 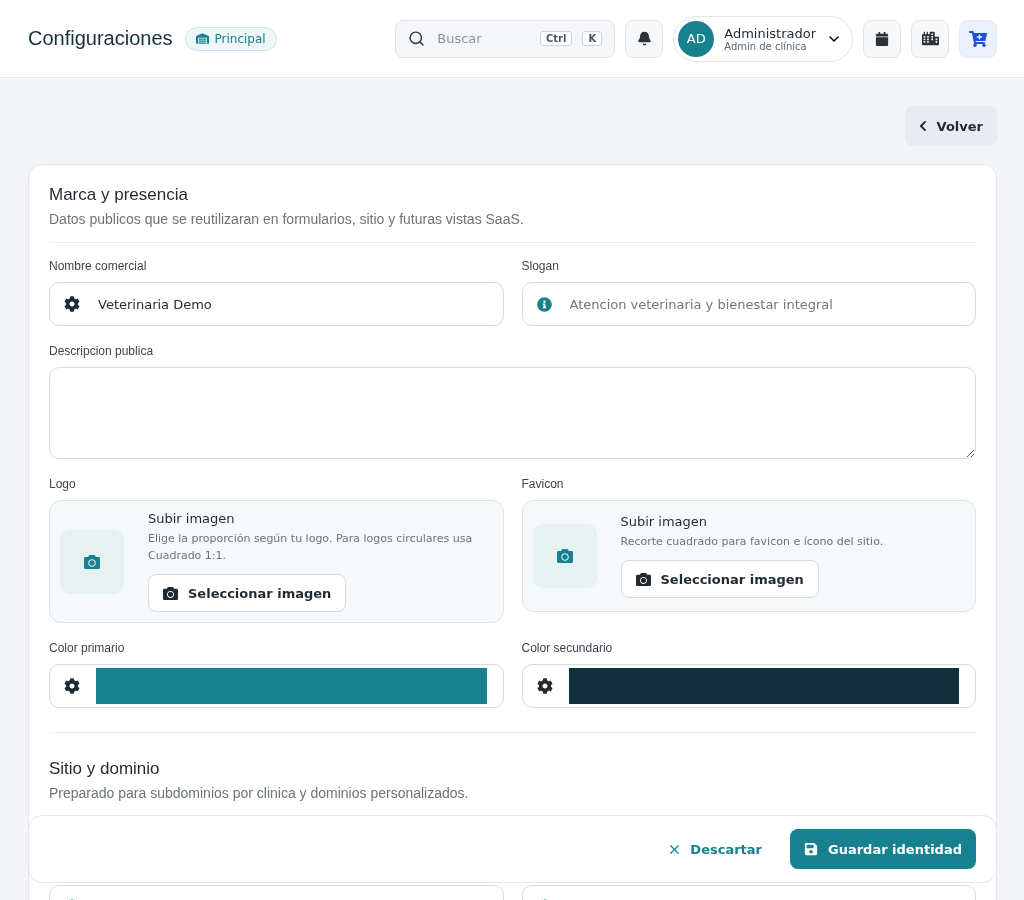 I want to click on bell-icon, so click(x=644, y=38).